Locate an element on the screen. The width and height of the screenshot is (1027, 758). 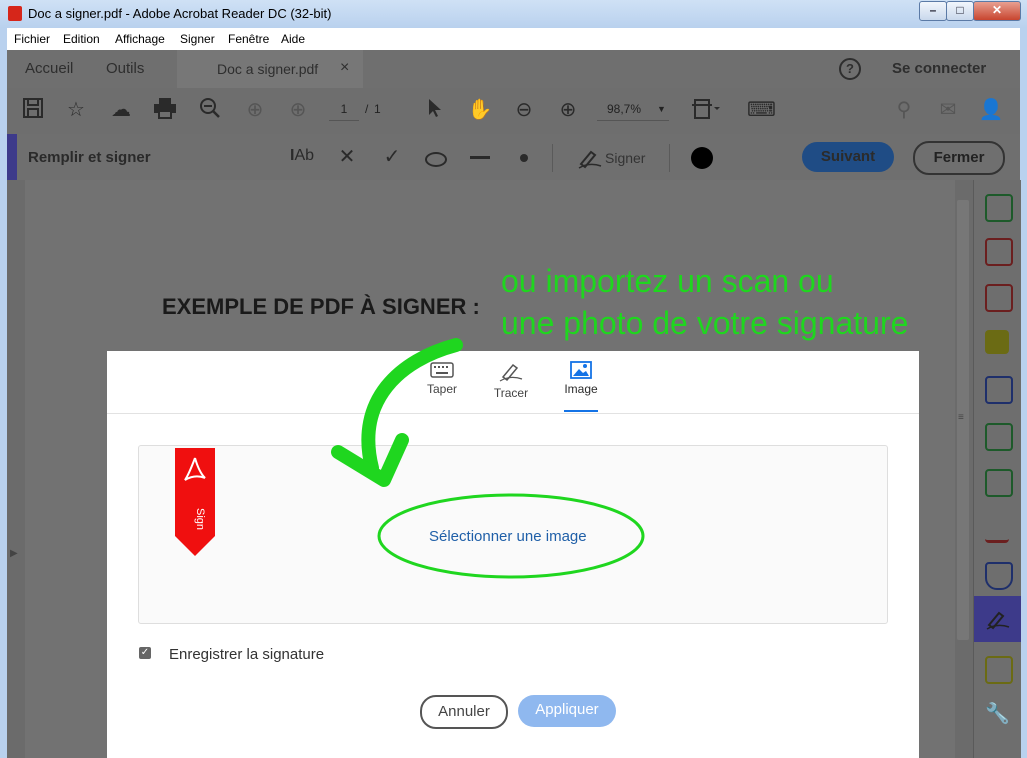
highlight-ellipse is located at coordinates (511, 536).